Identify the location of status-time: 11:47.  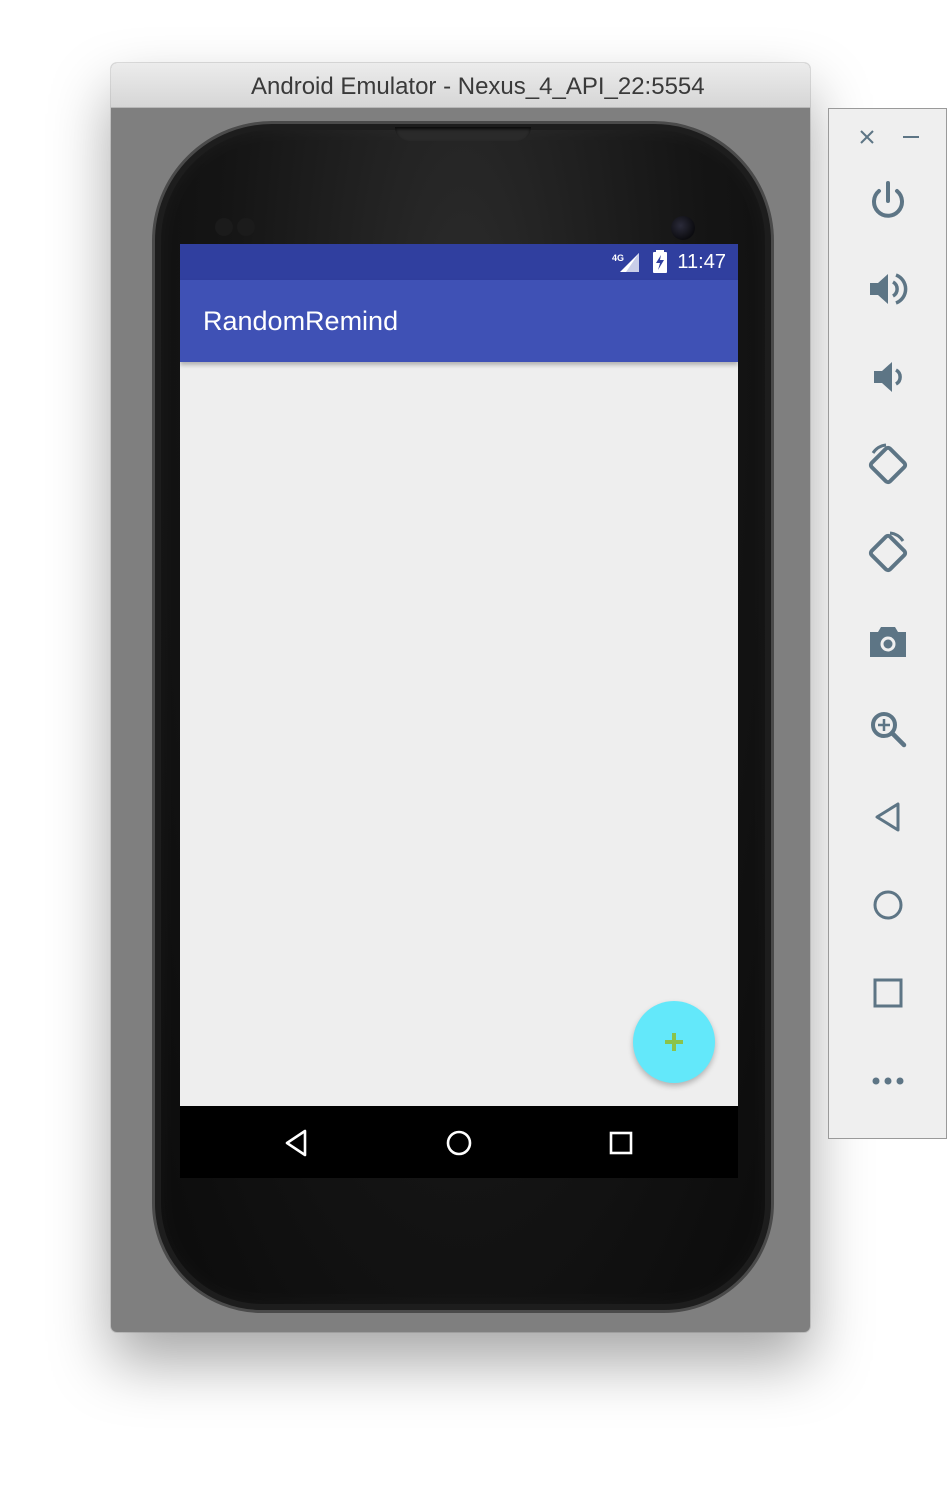
(701, 262).